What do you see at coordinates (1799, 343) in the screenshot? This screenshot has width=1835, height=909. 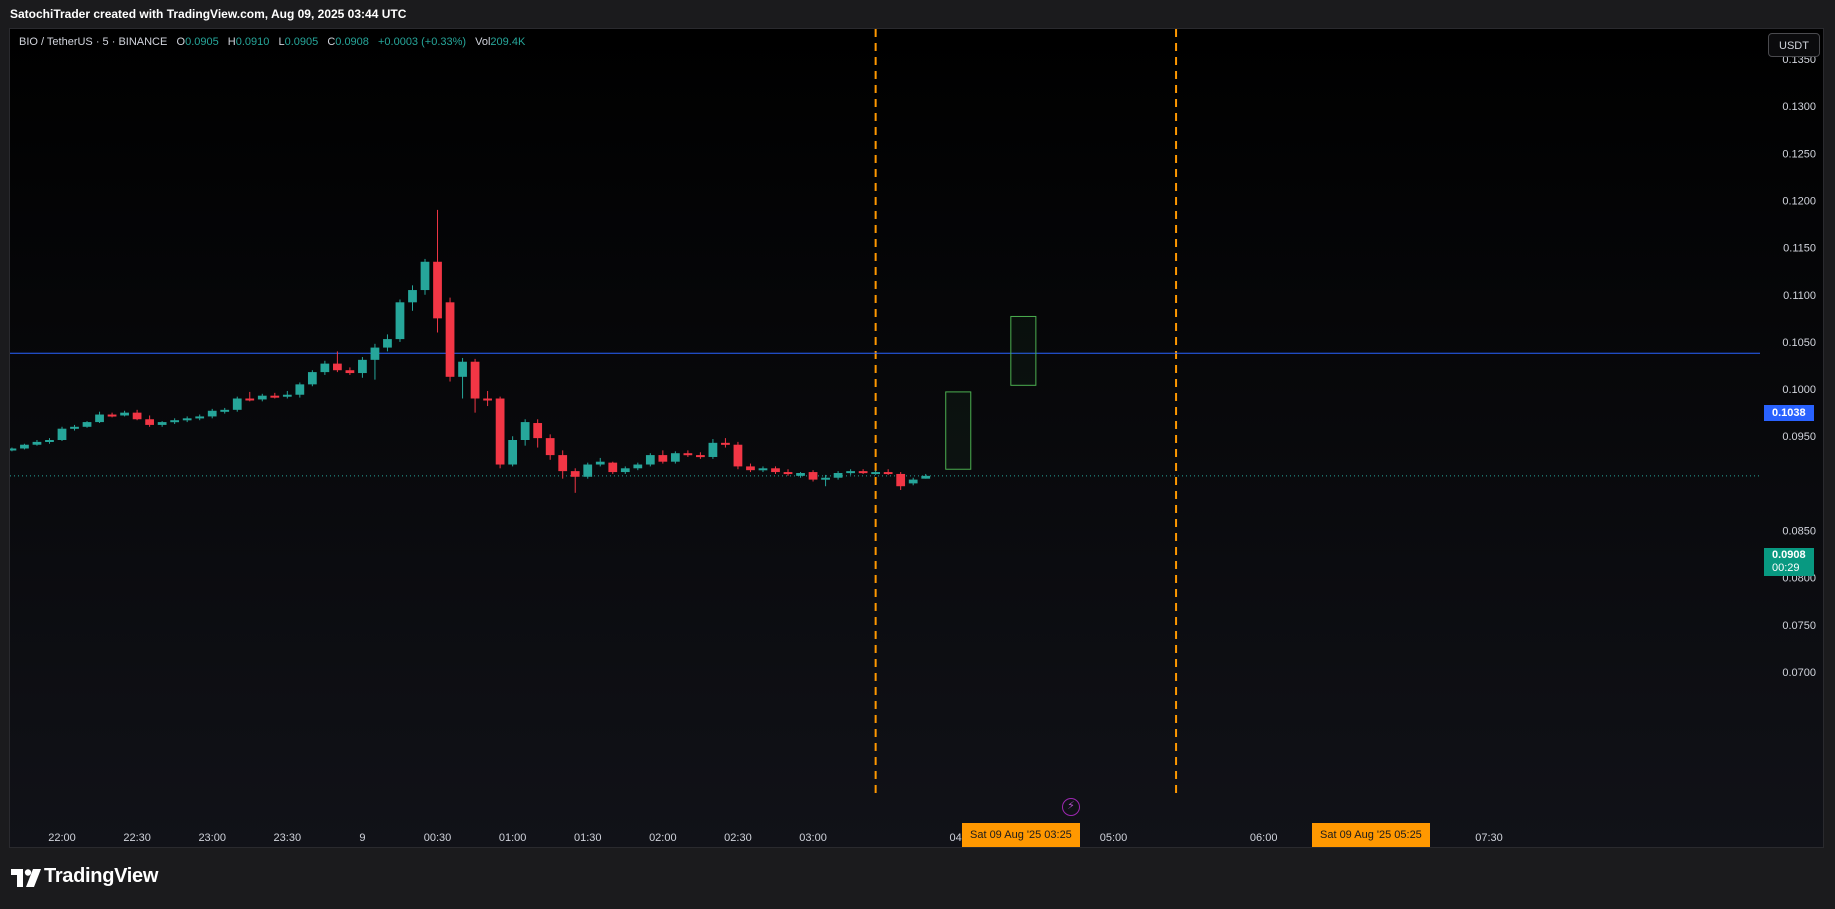 I see `y-axis-tick-label: 0.1050` at bounding box center [1799, 343].